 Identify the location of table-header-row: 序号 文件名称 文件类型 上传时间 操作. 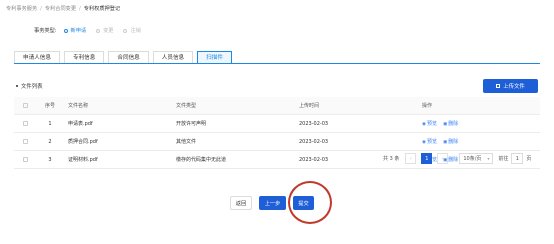
(277, 106).